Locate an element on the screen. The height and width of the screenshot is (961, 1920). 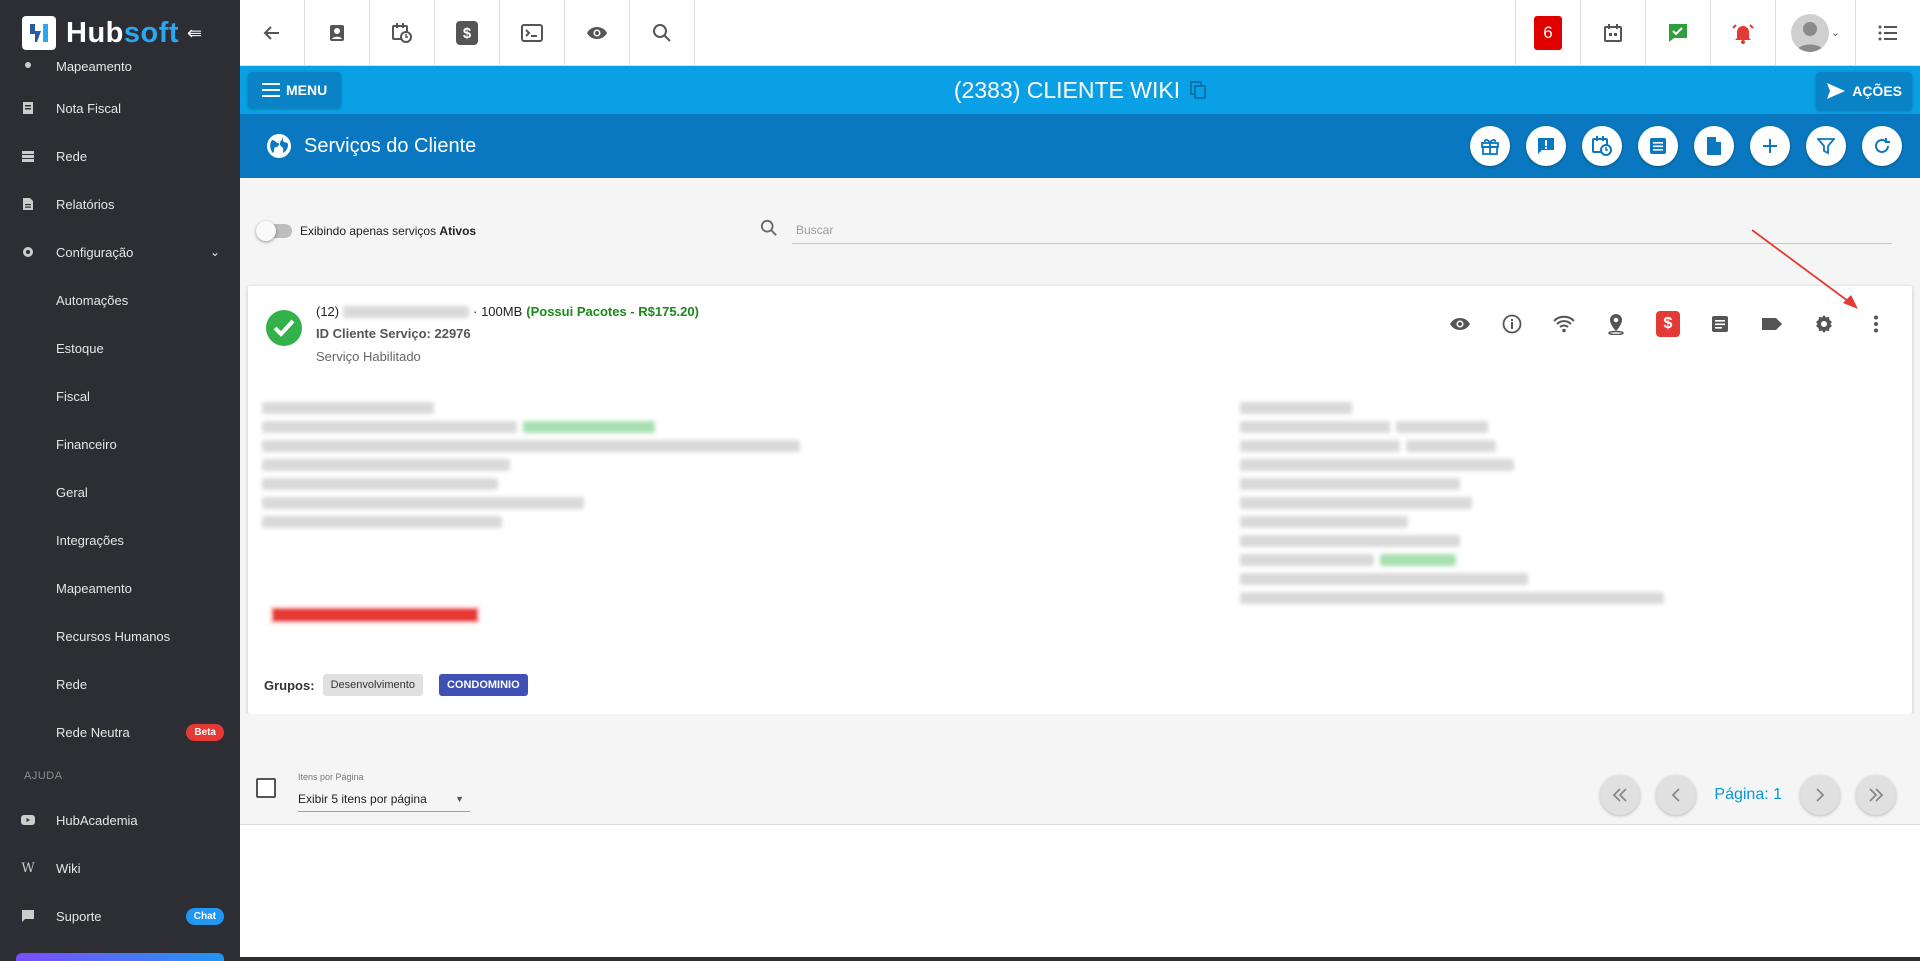
tag-button is located at coordinates (1772, 324).